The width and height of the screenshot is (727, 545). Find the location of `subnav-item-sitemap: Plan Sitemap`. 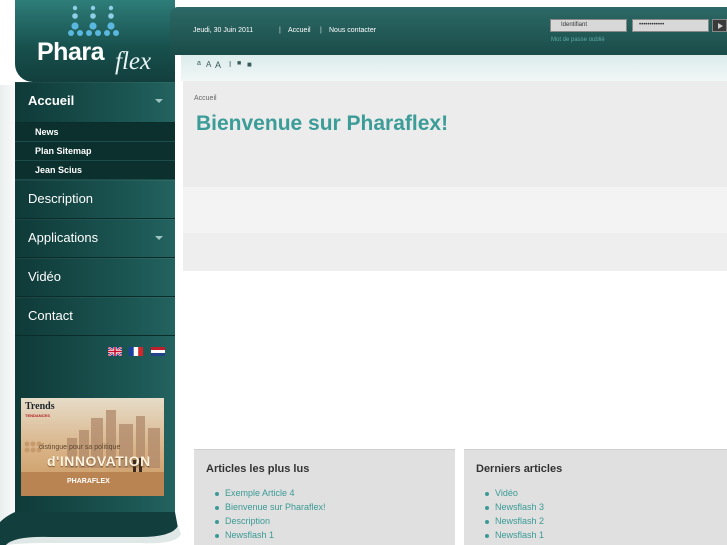

subnav-item-sitemap: Plan Sitemap is located at coordinates (95, 151).